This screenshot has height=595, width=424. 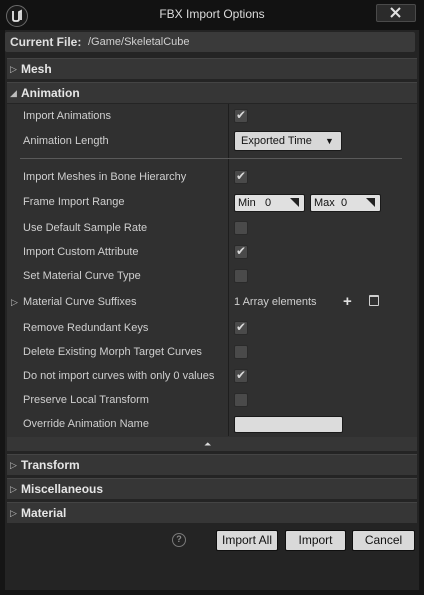 I want to click on override-animation-name-input, so click(x=288, y=424).